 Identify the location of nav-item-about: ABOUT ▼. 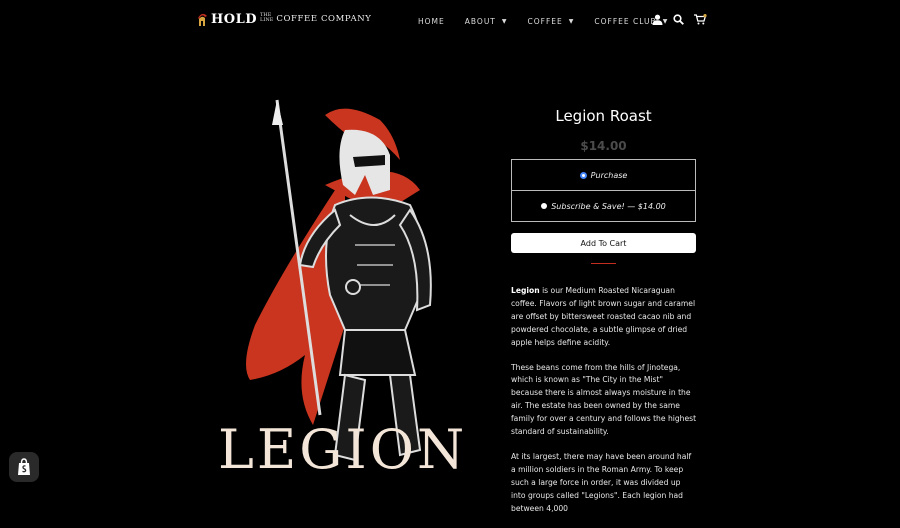
(486, 21).